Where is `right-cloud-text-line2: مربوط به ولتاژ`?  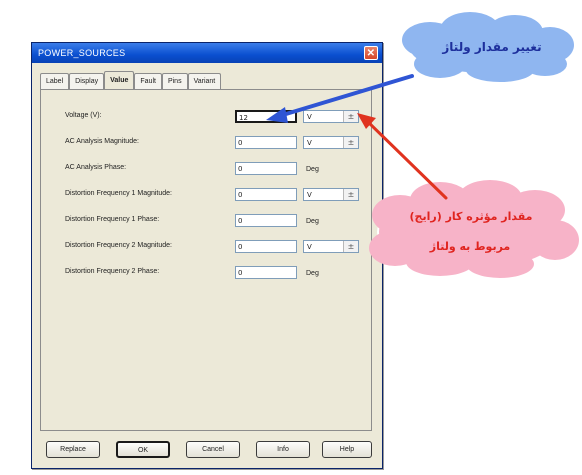 right-cloud-text-line2: مربوط به ولتاژ is located at coordinates (470, 246).